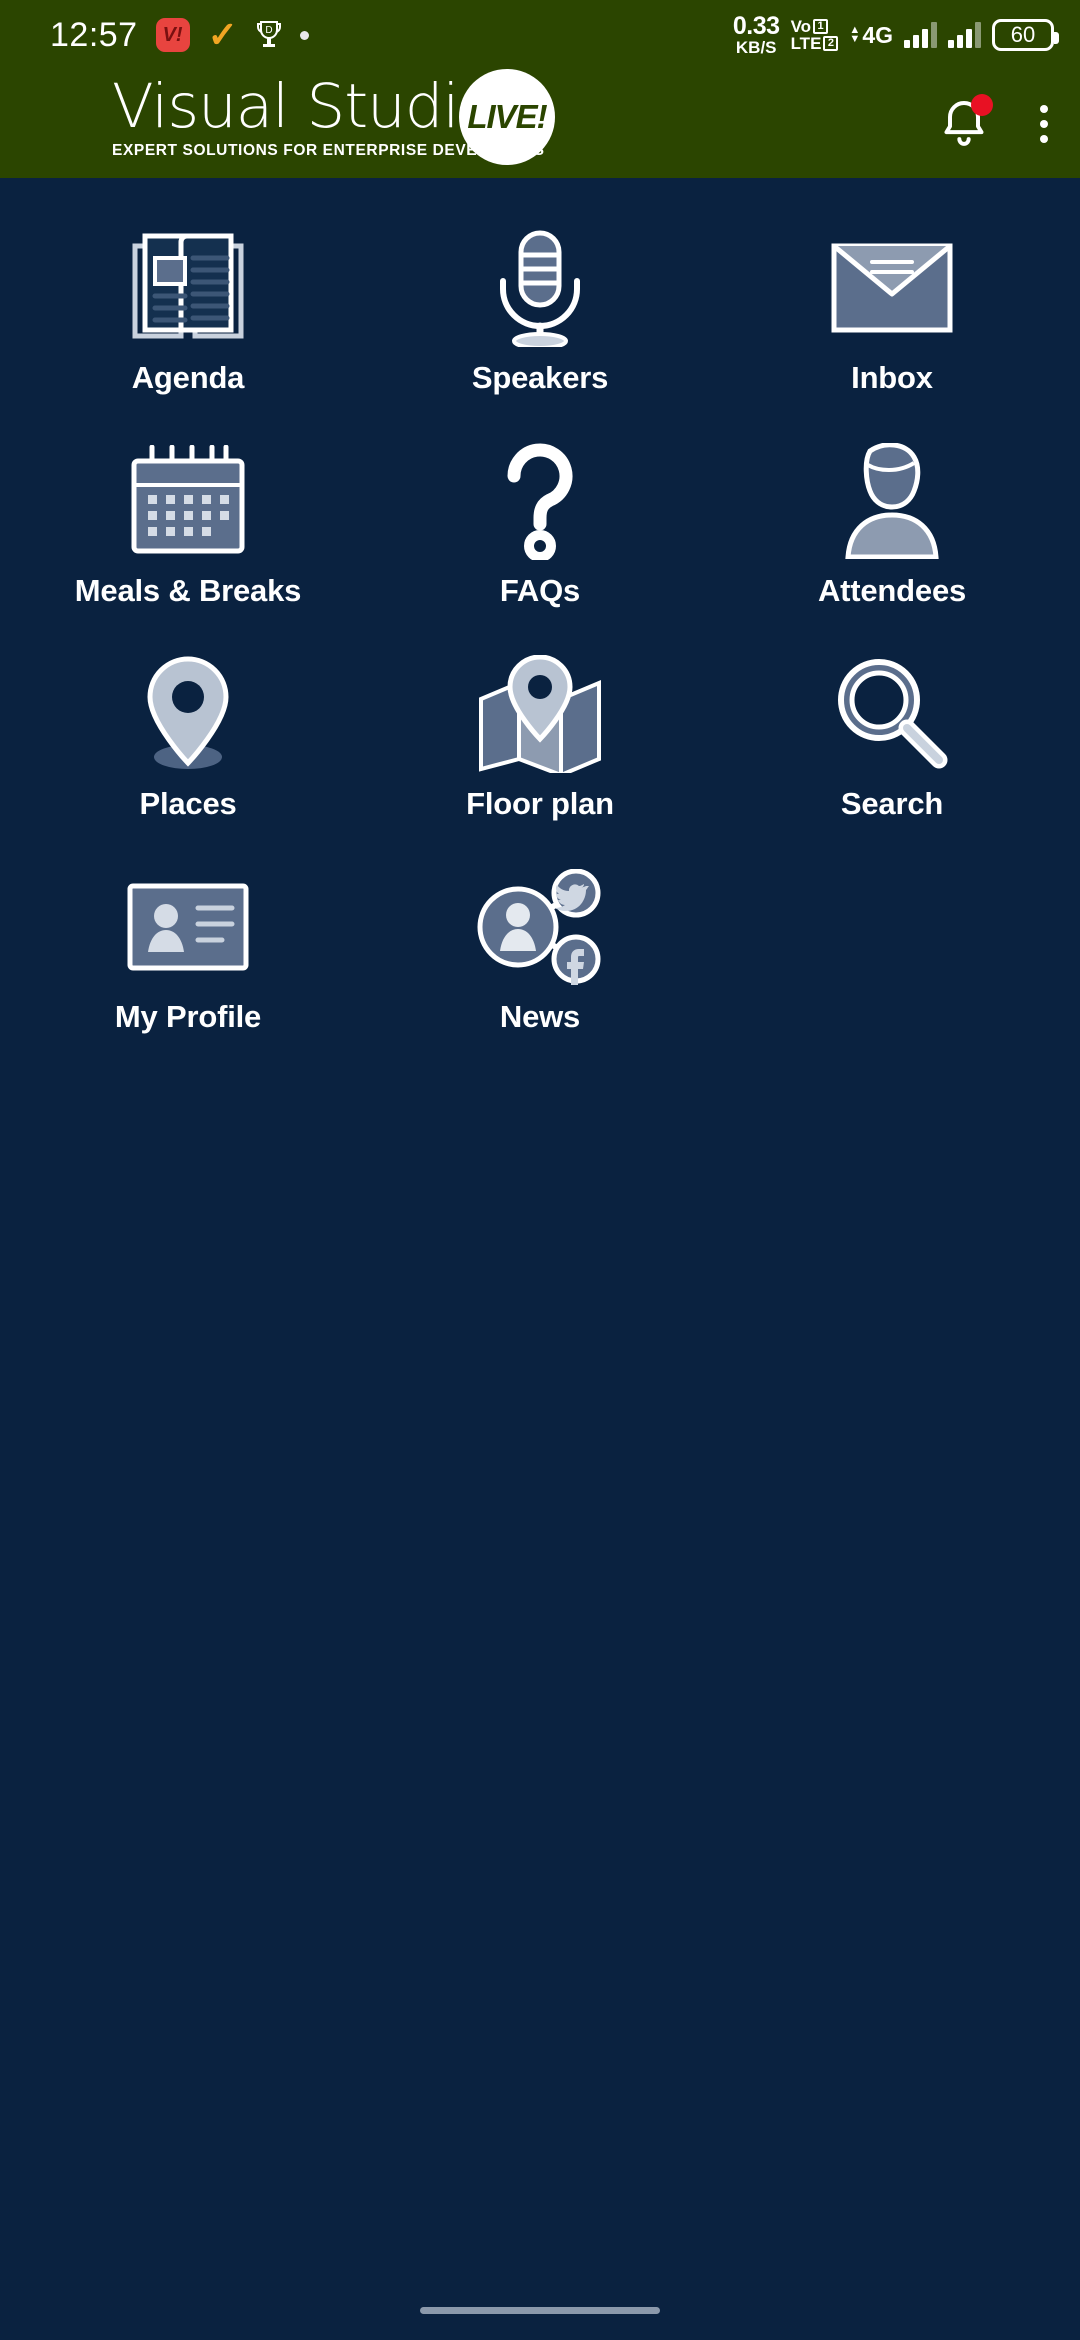 This screenshot has height=2340, width=1080. I want to click on system-navigation-bar, so click(540, 2310).